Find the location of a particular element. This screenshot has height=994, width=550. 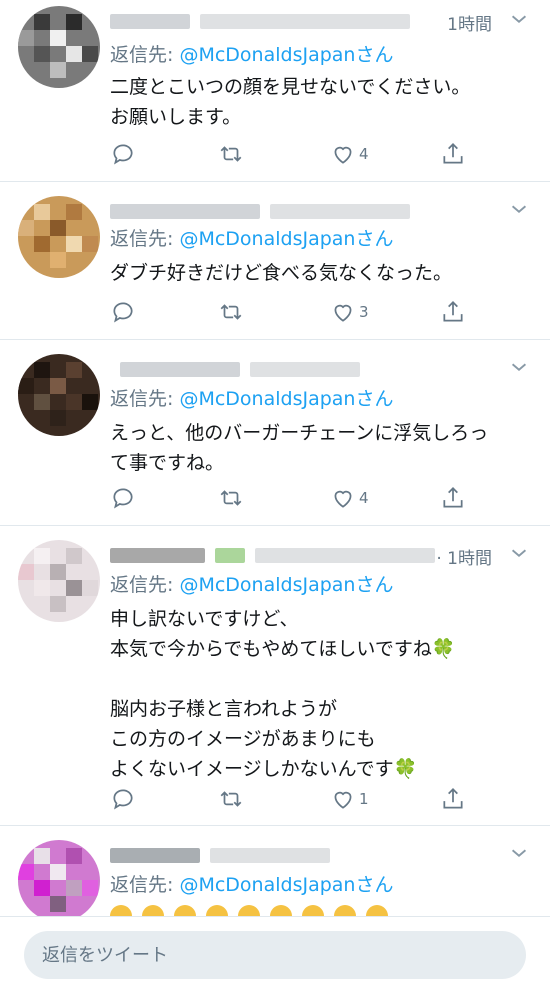

blurred-badge is located at coordinates (230, 555).